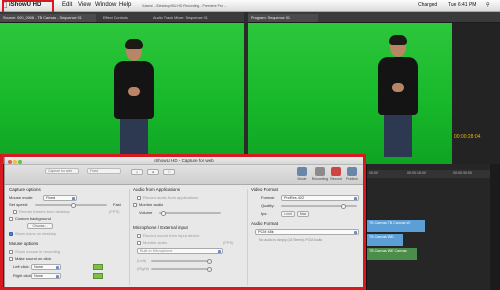 The height and width of the screenshot is (290, 500). What do you see at coordinates (416, 173) in the screenshot?
I see `ruler-tick: 00:00:15:00` at bounding box center [416, 173].